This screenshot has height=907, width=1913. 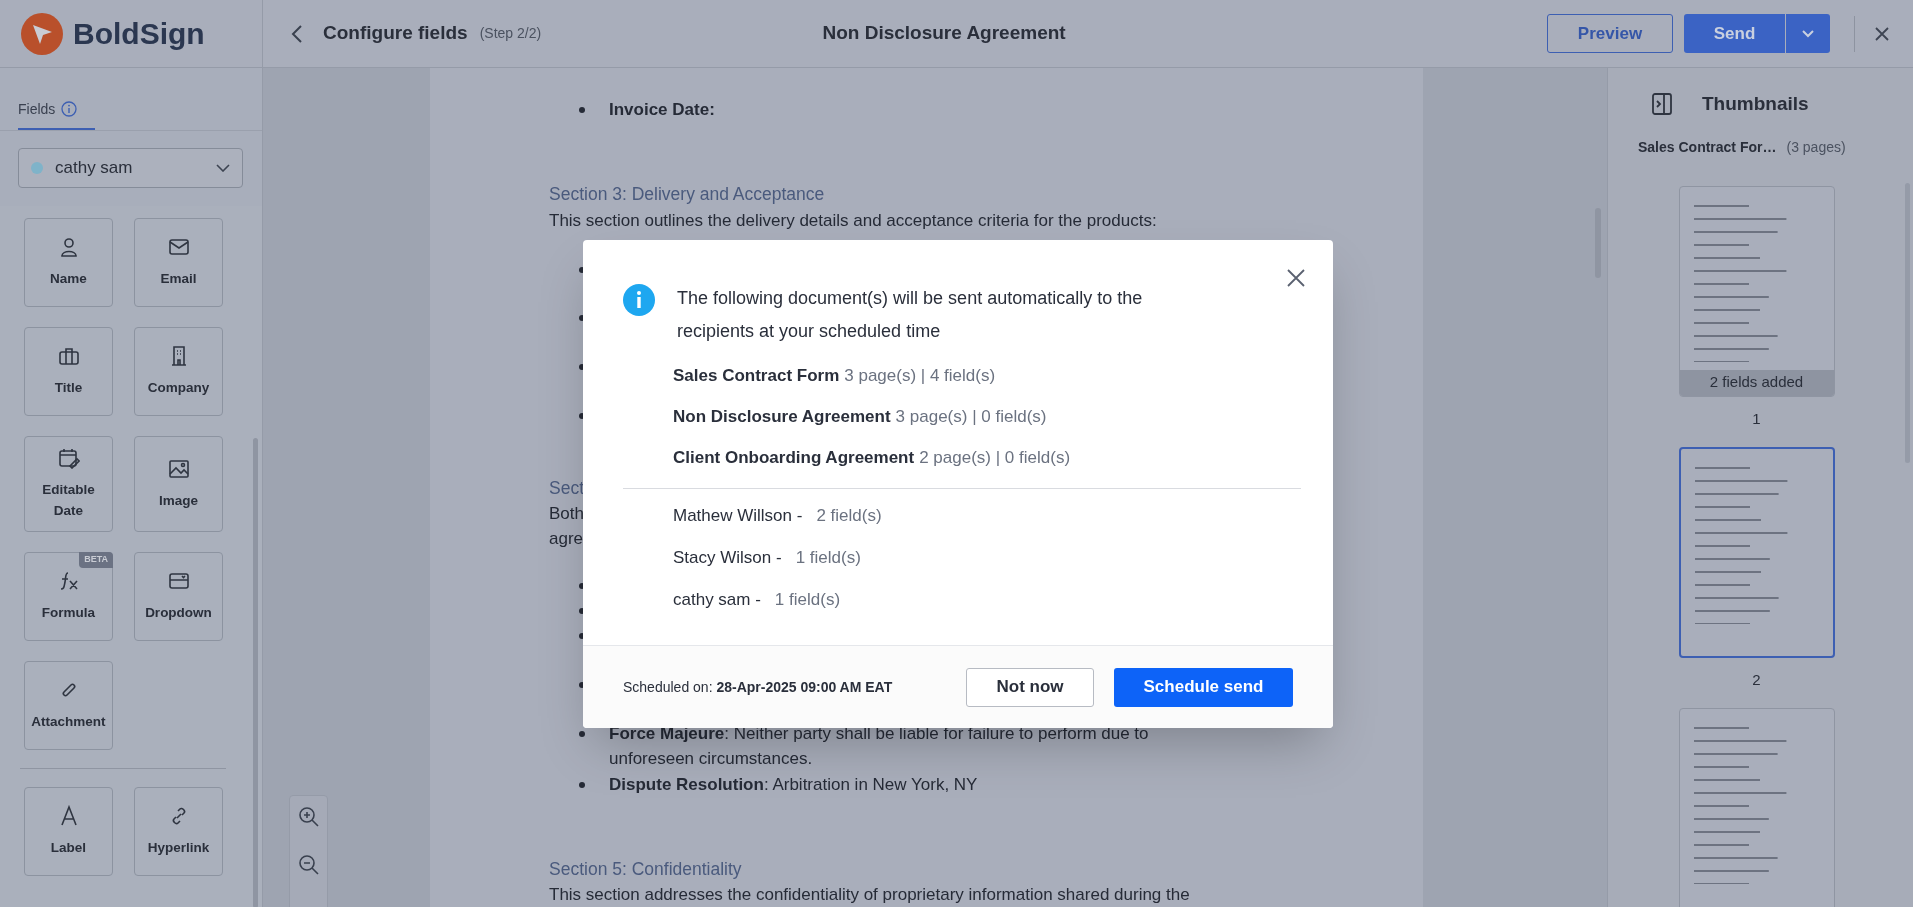 I want to click on paragraph-text: agre, so click(x=566, y=538).